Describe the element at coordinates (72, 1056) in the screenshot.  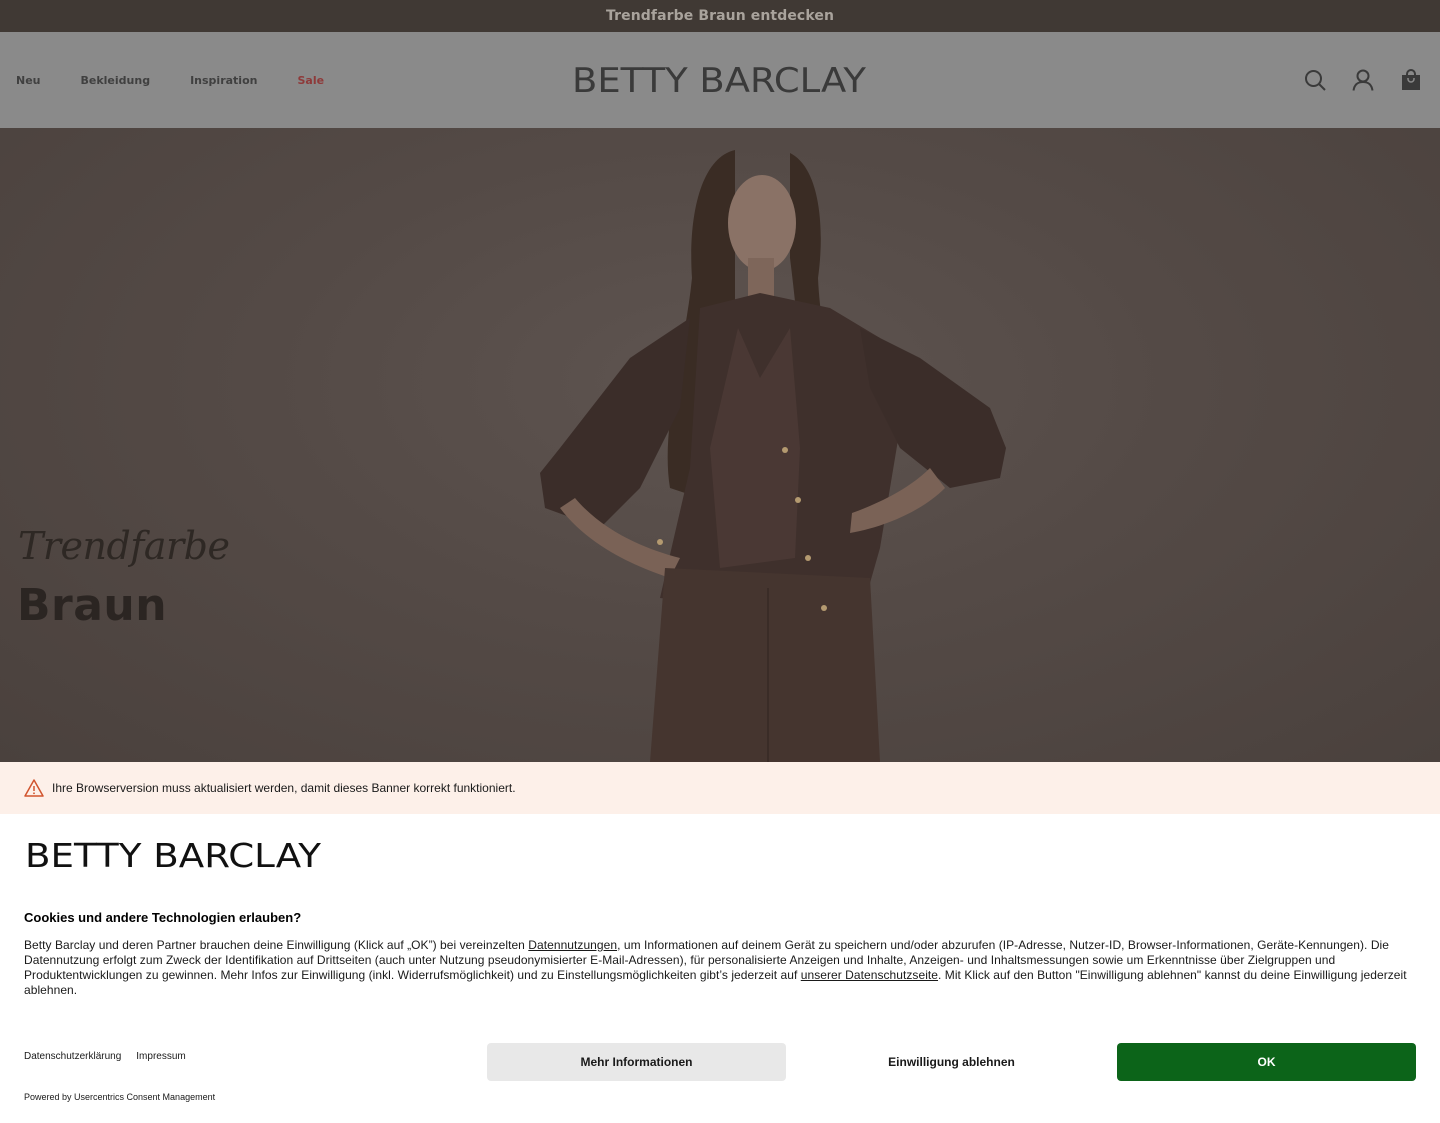
I see `privacy-policy-link: Datenschutzerklärung` at that location.